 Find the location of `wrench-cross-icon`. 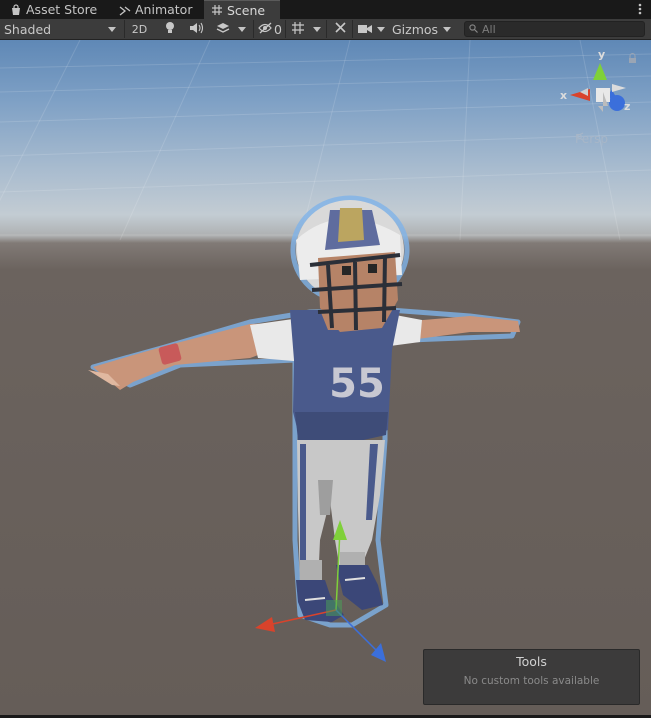

wrench-cross-icon is located at coordinates (340, 29).